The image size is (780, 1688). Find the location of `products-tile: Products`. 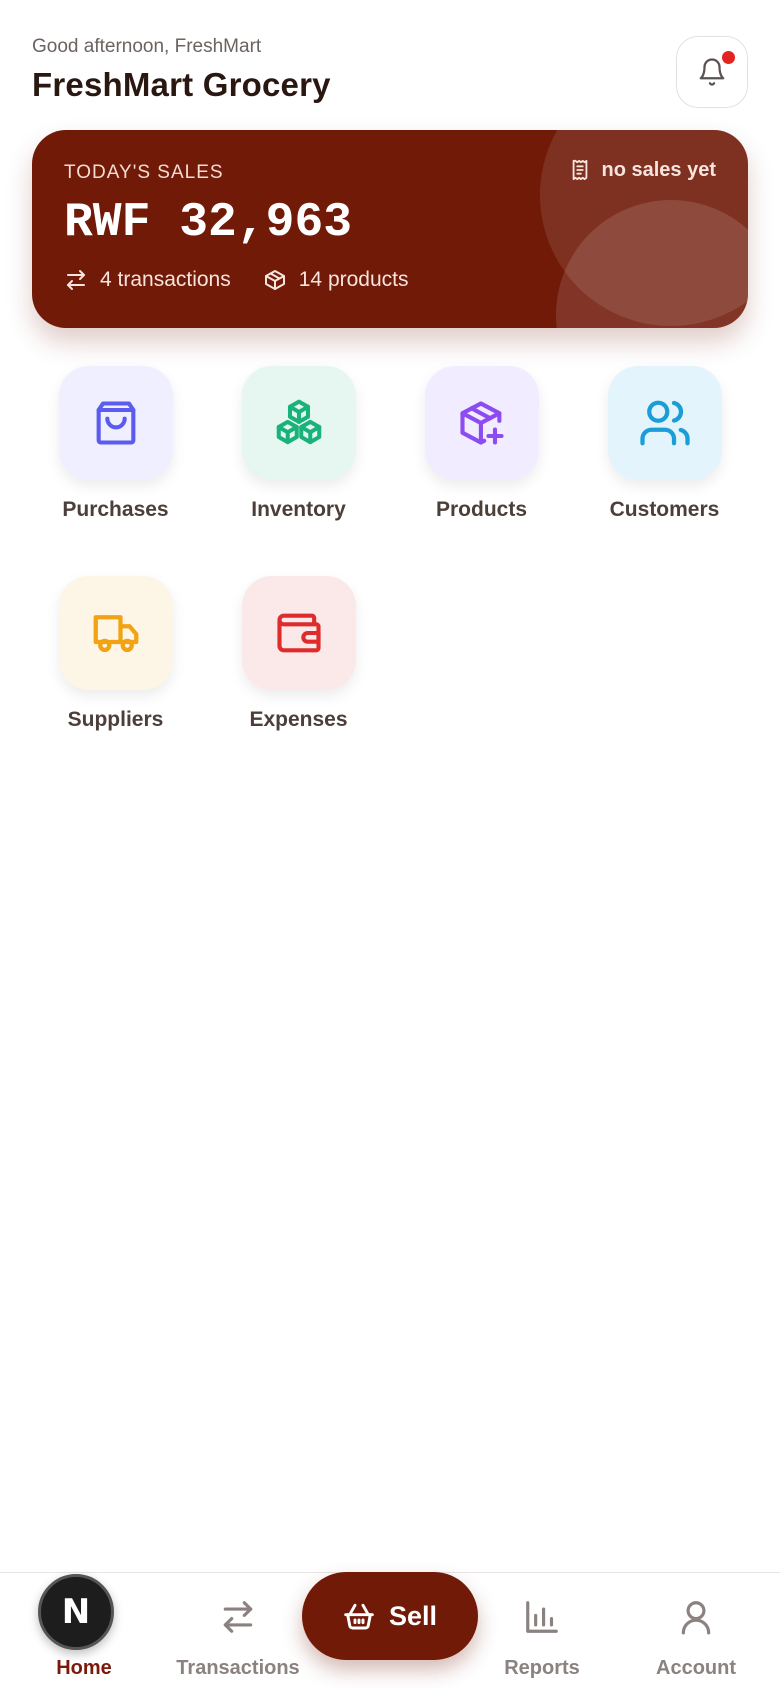

products-tile: Products is located at coordinates (481, 451).